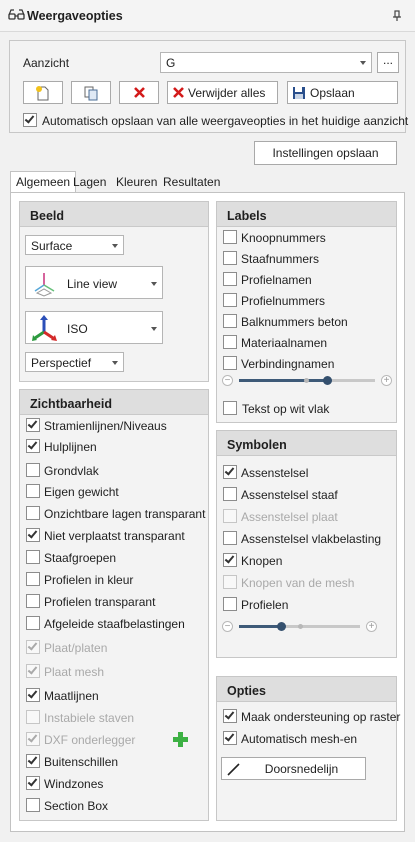 This screenshot has width=415, height=842. What do you see at coordinates (114, 214) in the screenshot?
I see `beeld-header: Beeld` at bounding box center [114, 214].